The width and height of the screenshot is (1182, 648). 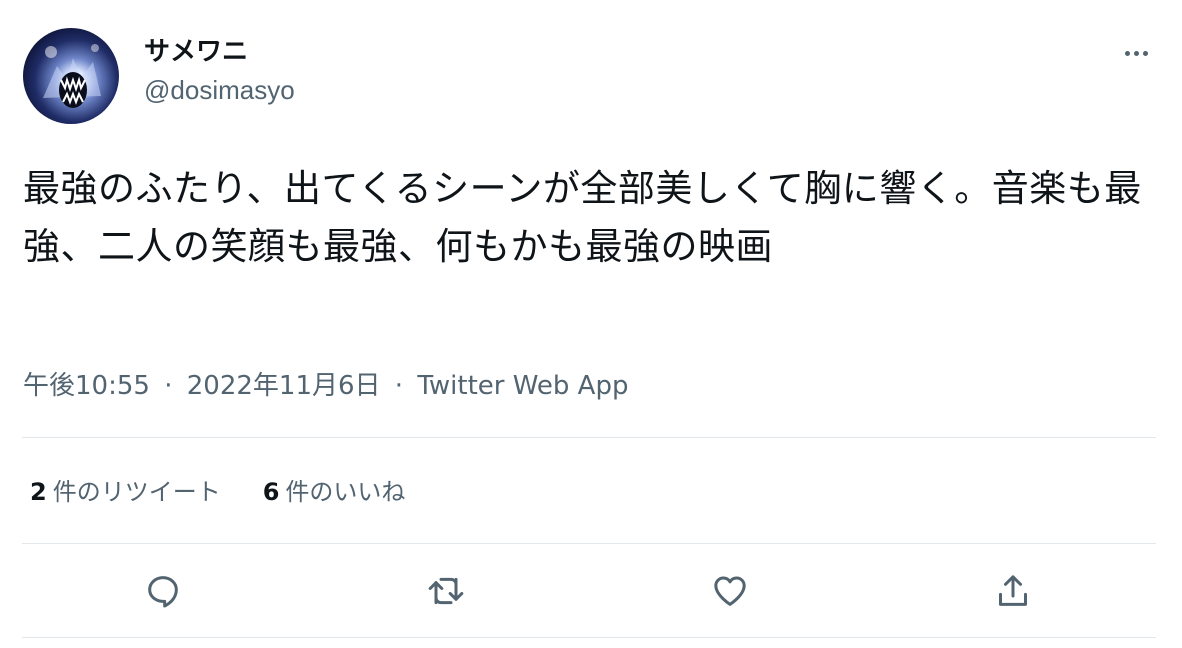 What do you see at coordinates (38, 492) in the screenshot?
I see `retweets-count: 2` at bounding box center [38, 492].